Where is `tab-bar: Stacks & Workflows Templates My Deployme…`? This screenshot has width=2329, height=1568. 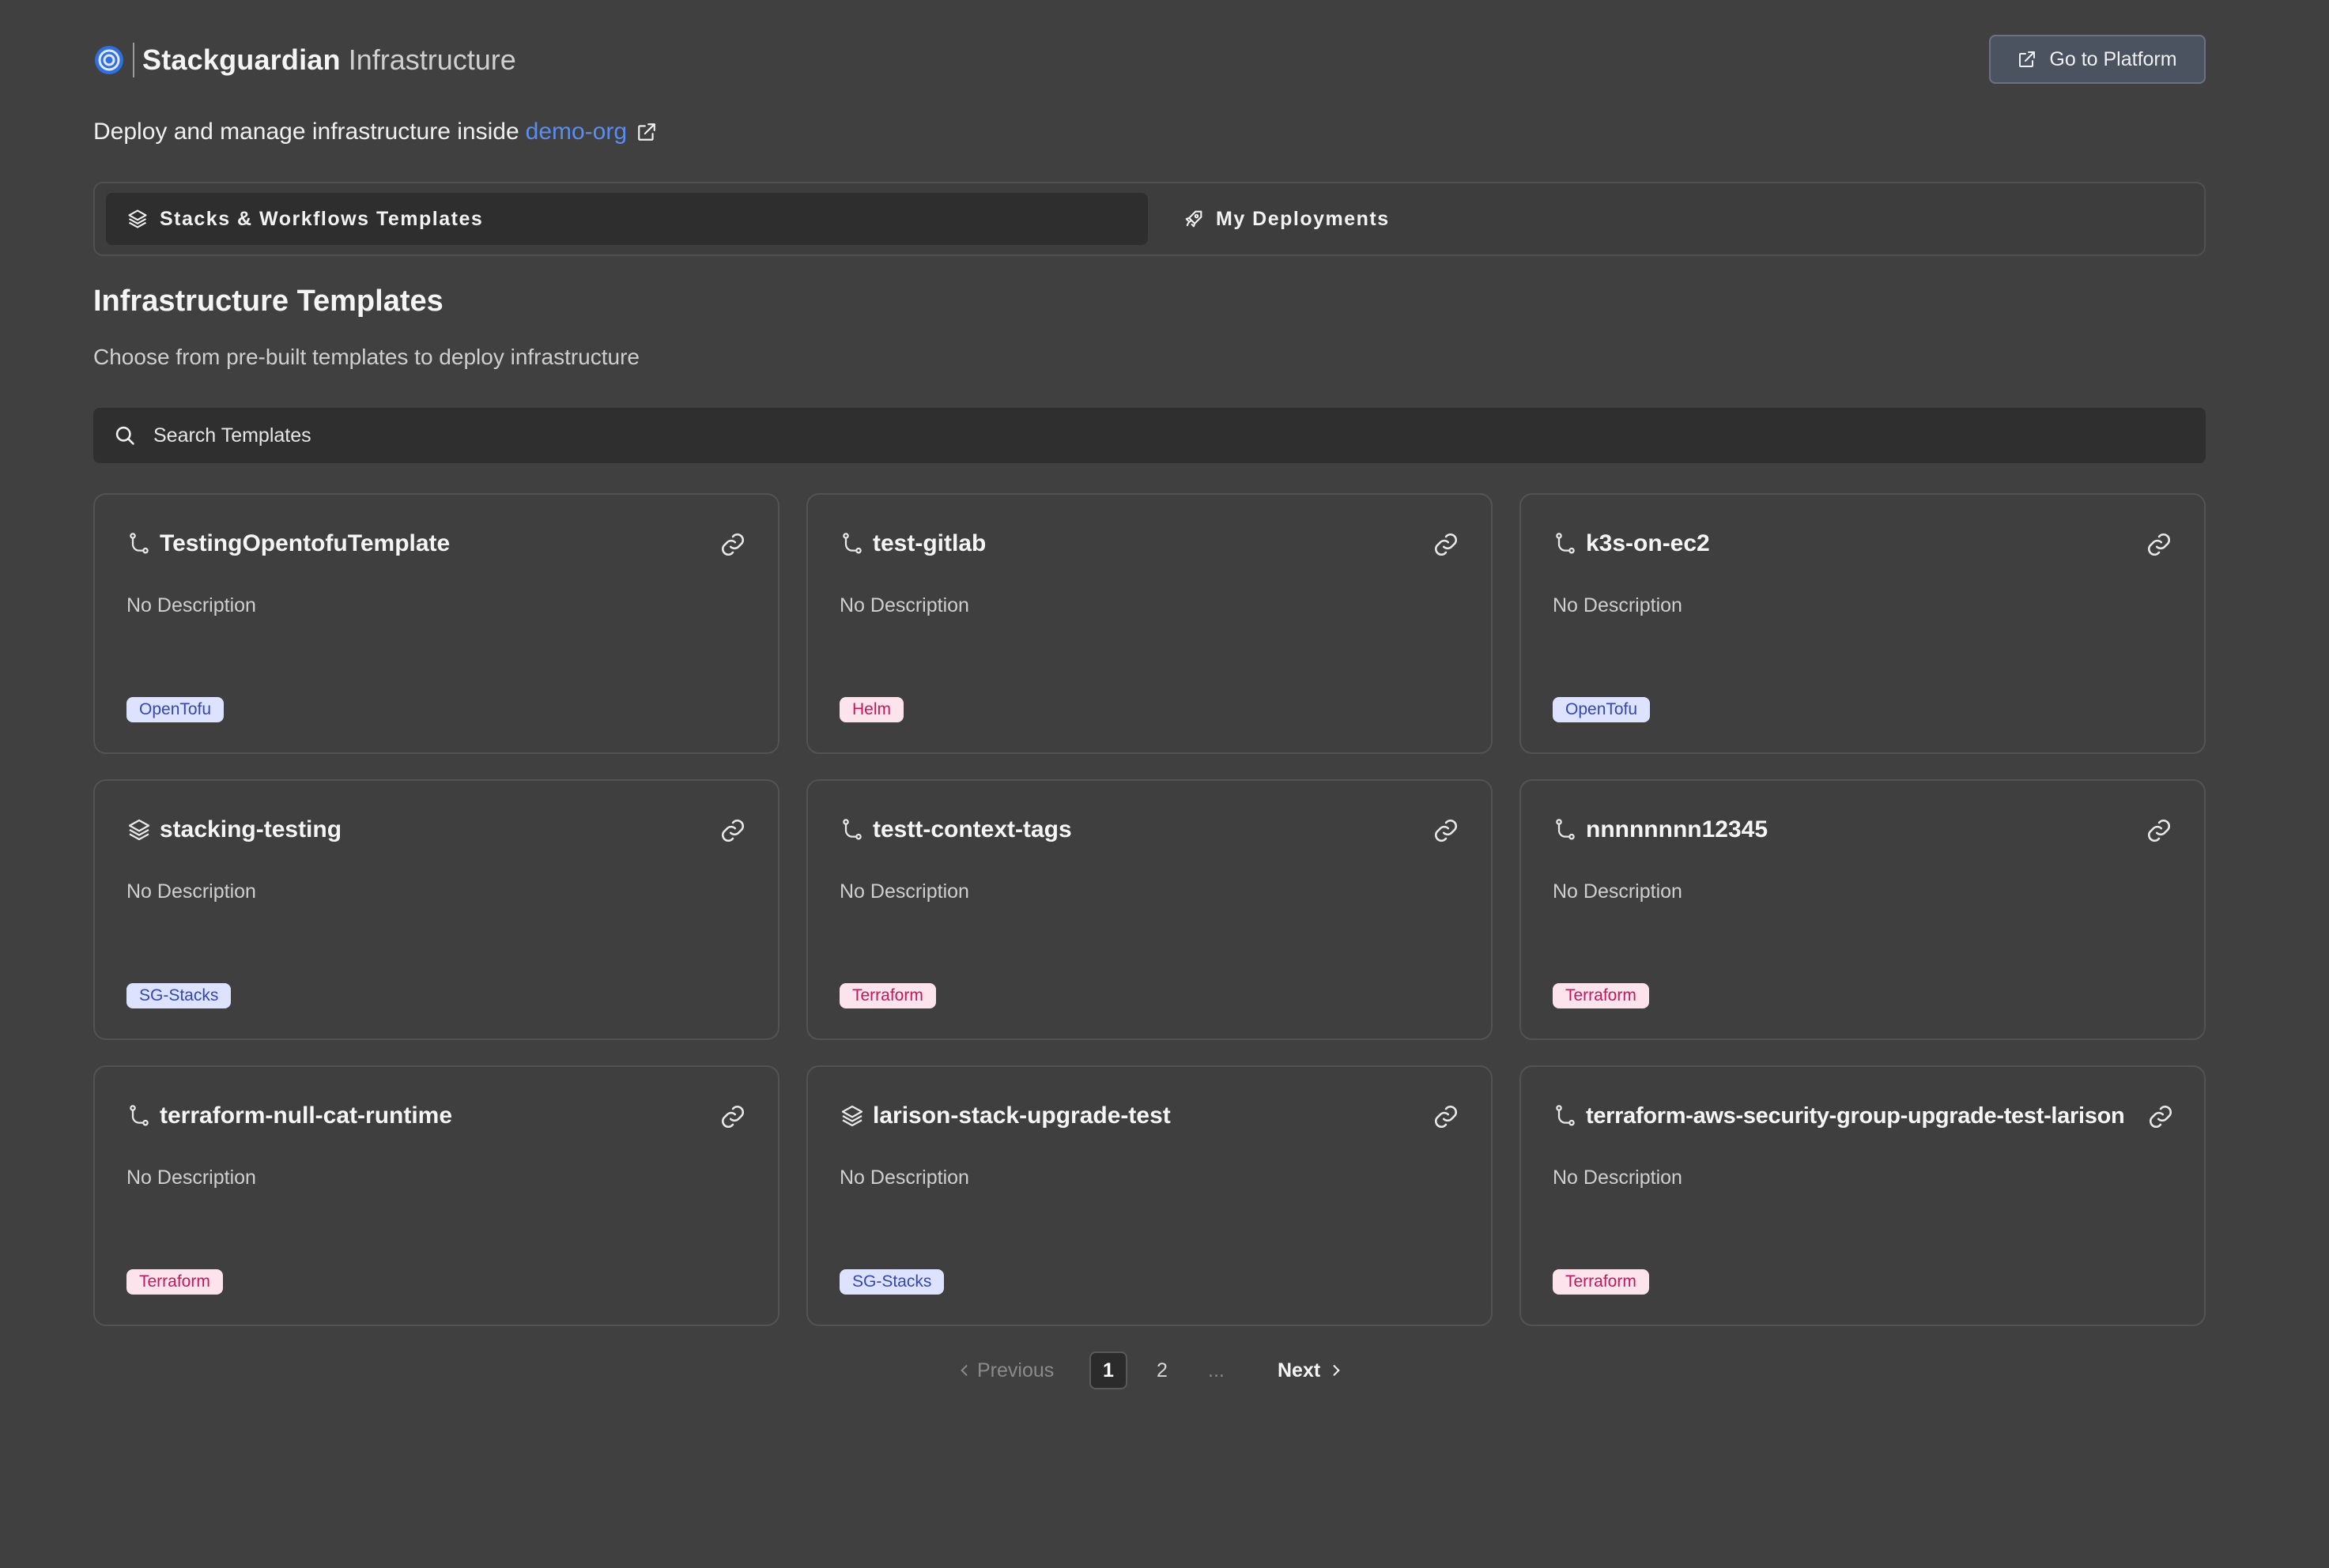 tab-bar: Stacks & Workflows Templates My Deployme… is located at coordinates (1150, 219).